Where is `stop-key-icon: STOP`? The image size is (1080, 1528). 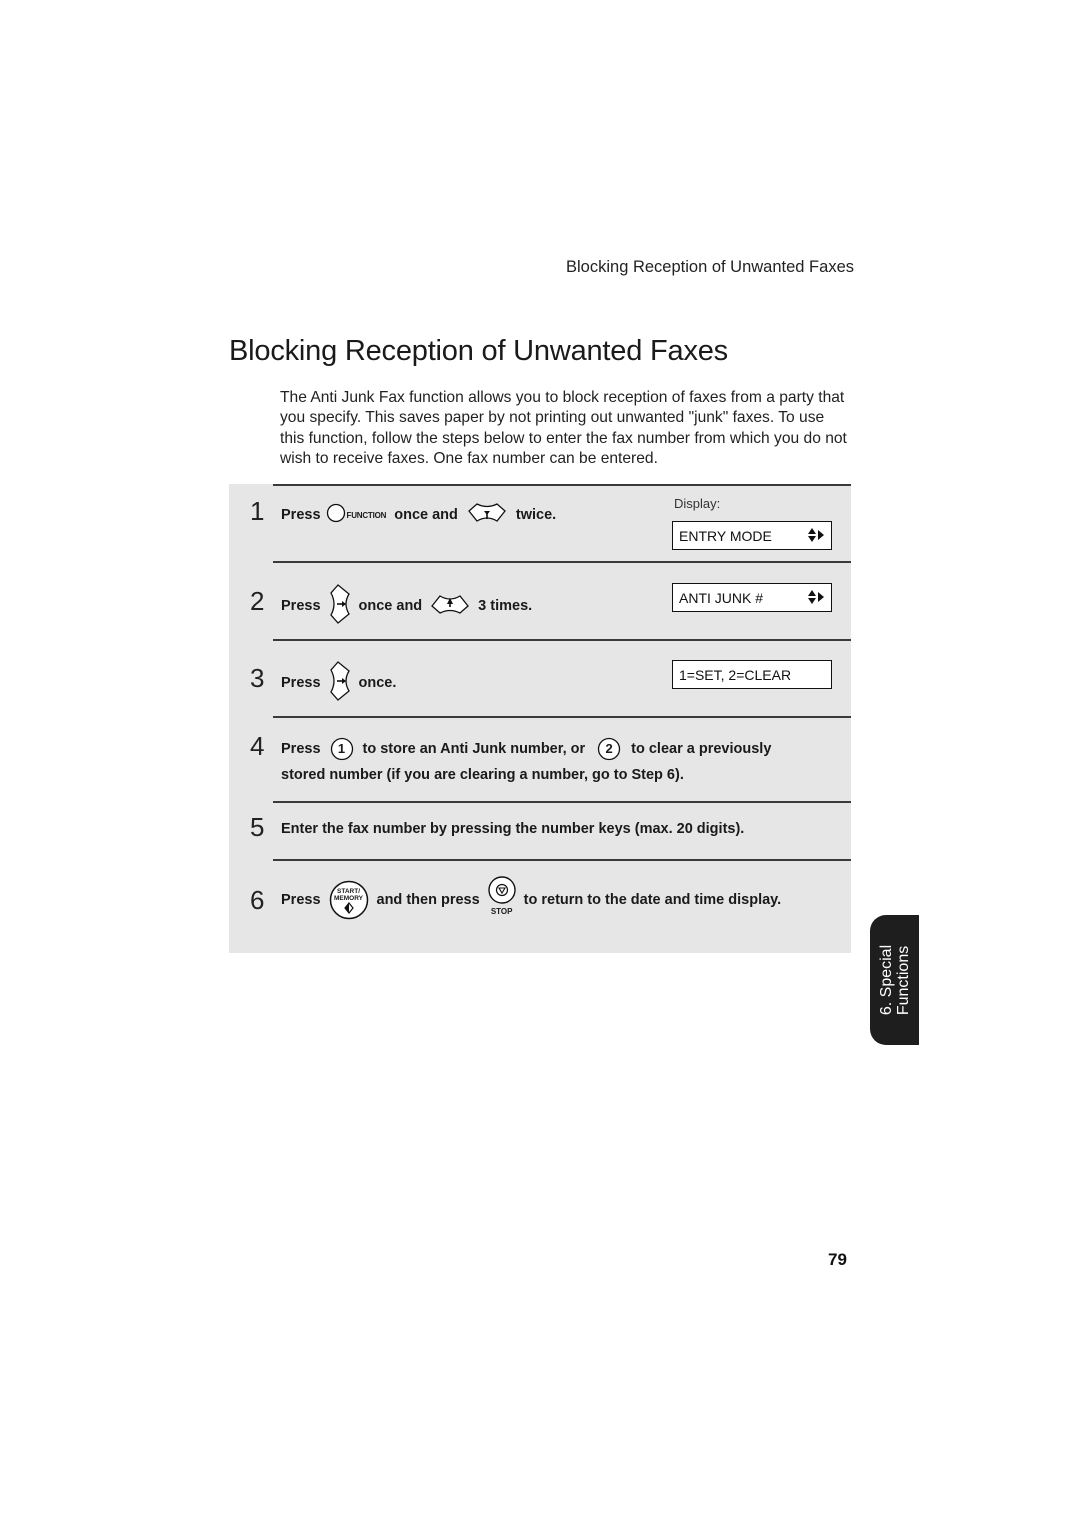
stop-key-icon: STOP is located at coordinates (502, 898).